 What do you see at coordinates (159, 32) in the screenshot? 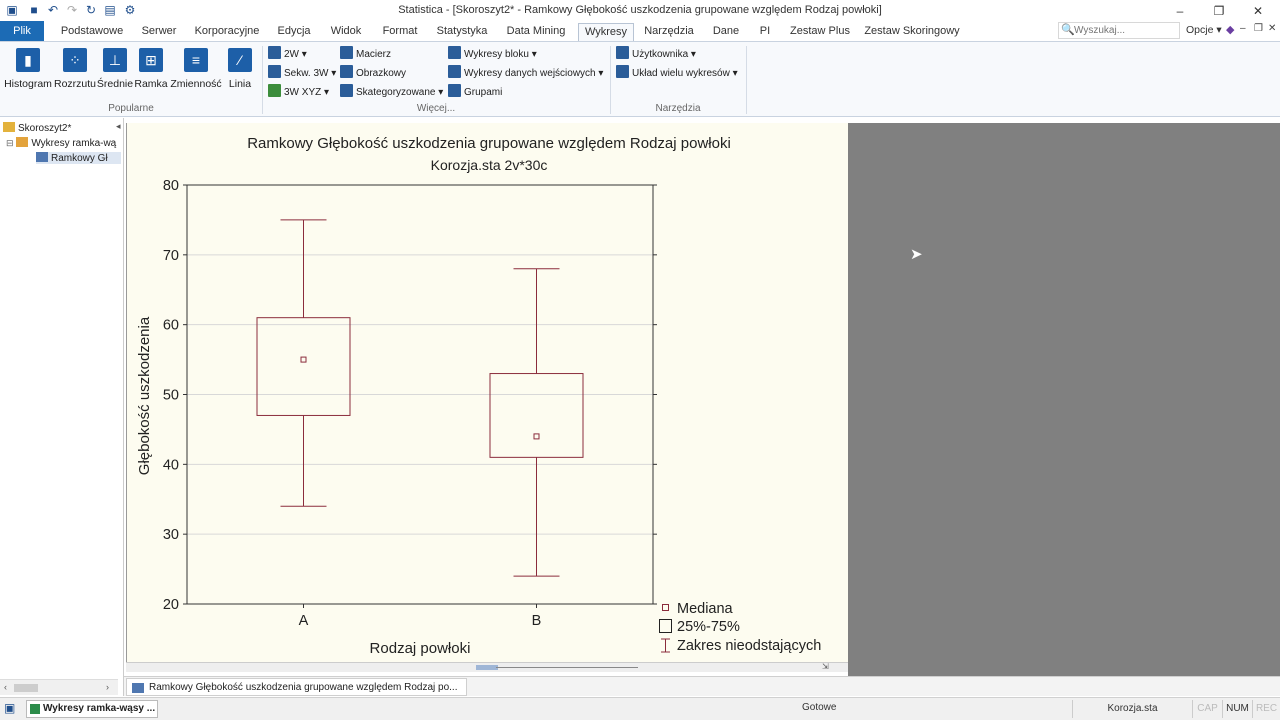
I see `tab-serwer: Serwer` at bounding box center [159, 32].